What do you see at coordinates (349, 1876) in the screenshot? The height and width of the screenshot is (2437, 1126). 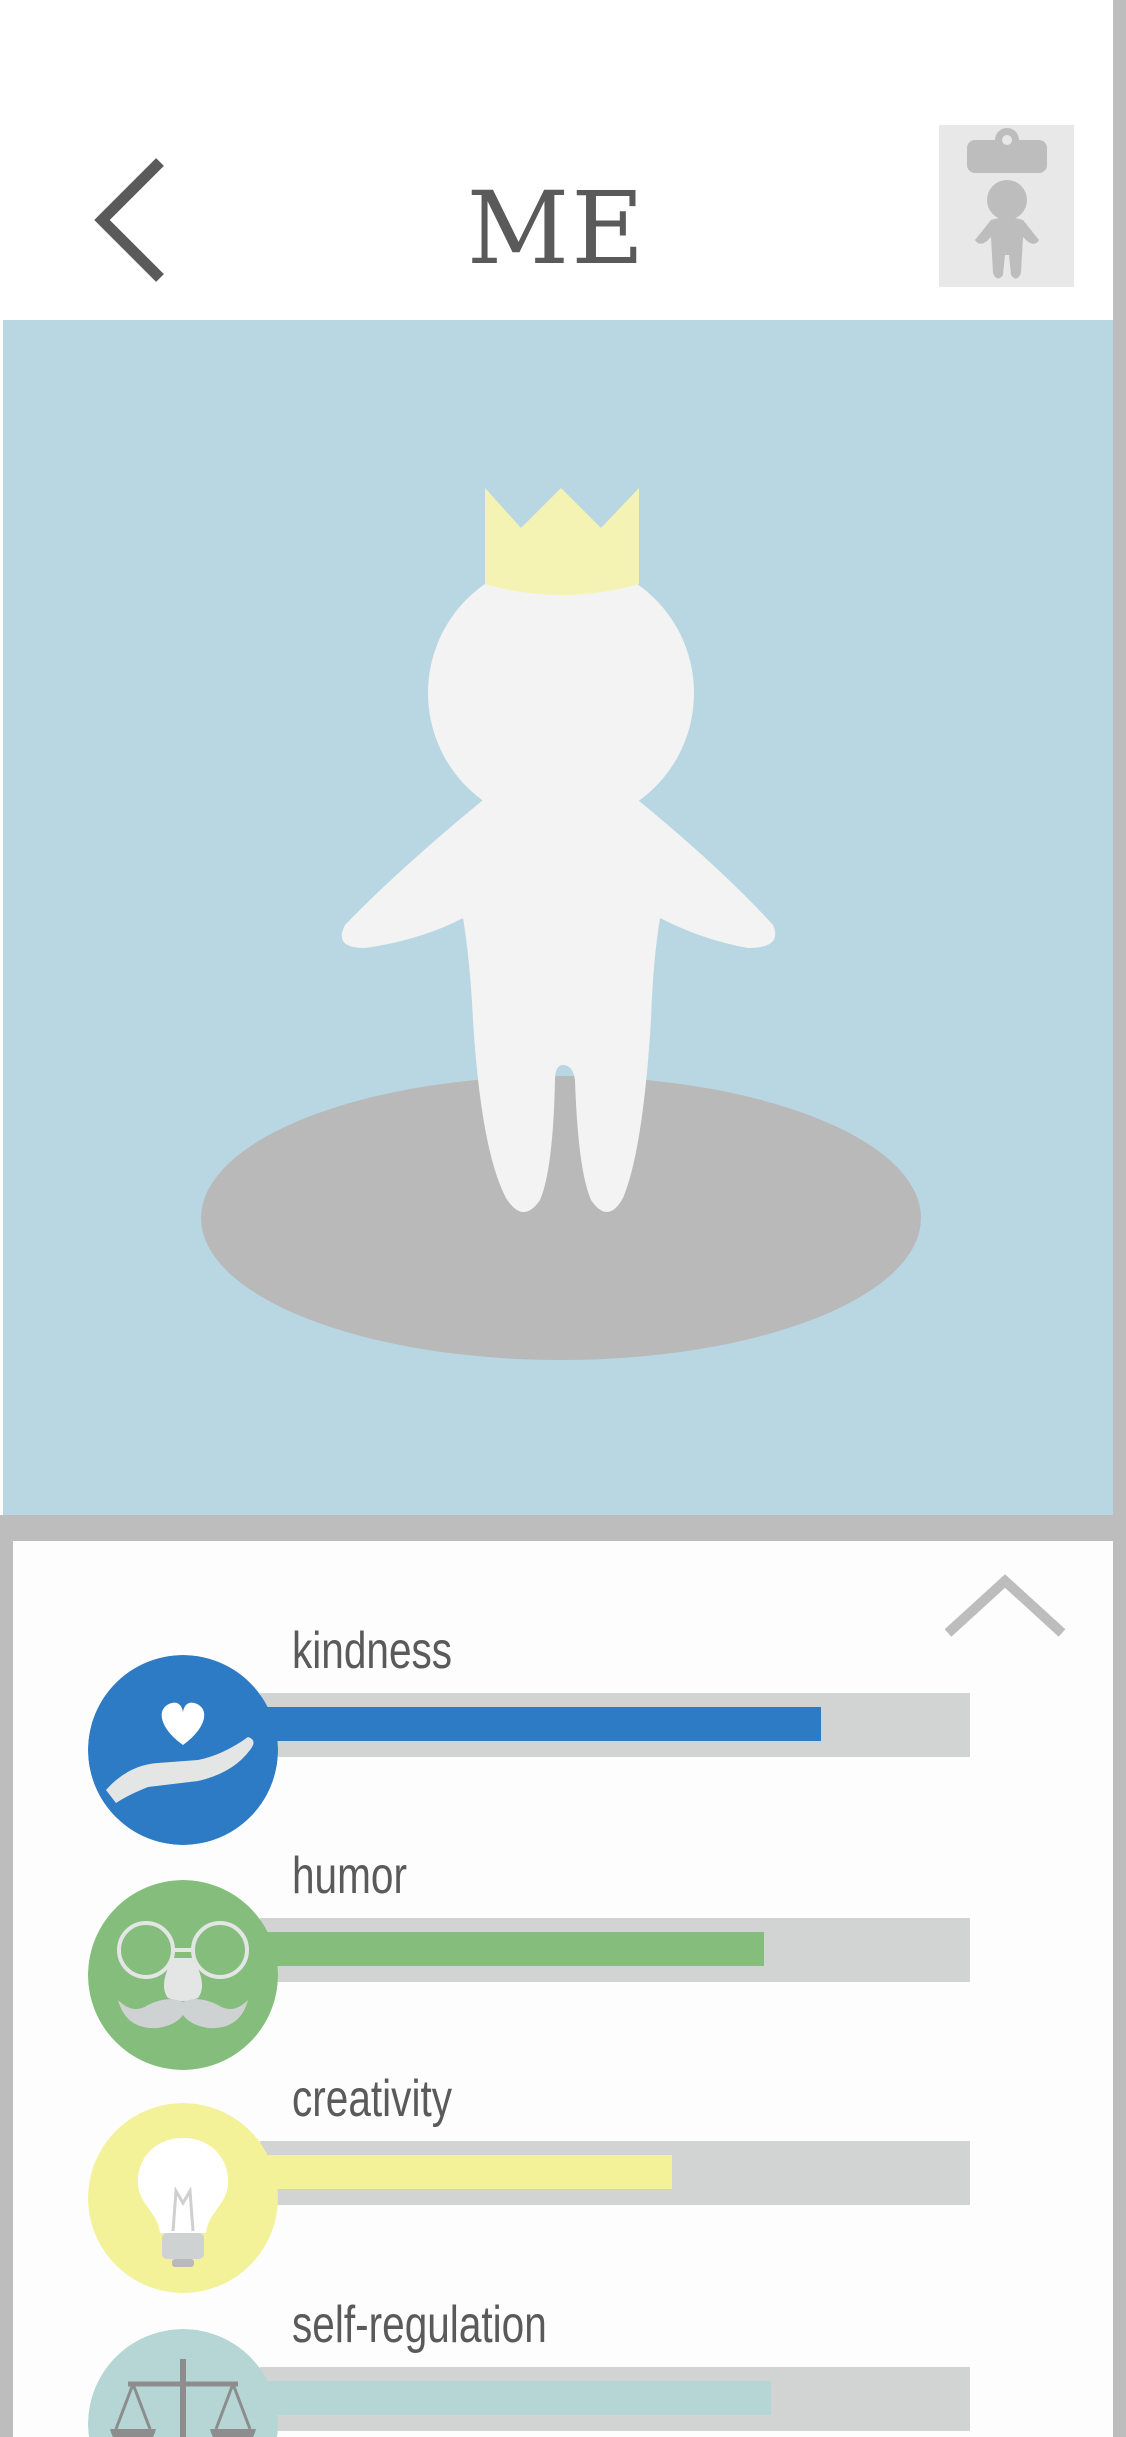 I see `trait-label: humor` at bounding box center [349, 1876].